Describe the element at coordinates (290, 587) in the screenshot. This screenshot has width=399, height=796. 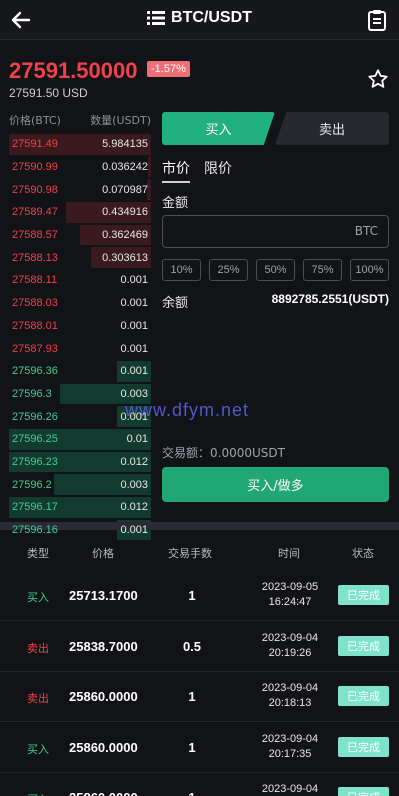
I see `history-date-line: 2023-09-05` at that location.